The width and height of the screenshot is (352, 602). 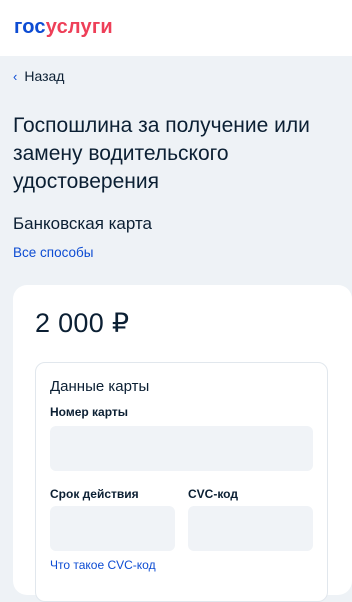 What do you see at coordinates (112, 528) in the screenshot?
I see `expiry-input` at bounding box center [112, 528].